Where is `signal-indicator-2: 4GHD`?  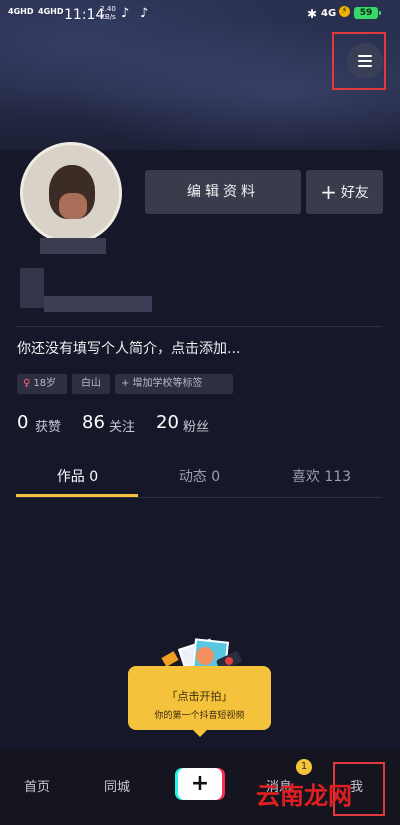
signal-indicator-2: 4GHD is located at coordinates (51, 11).